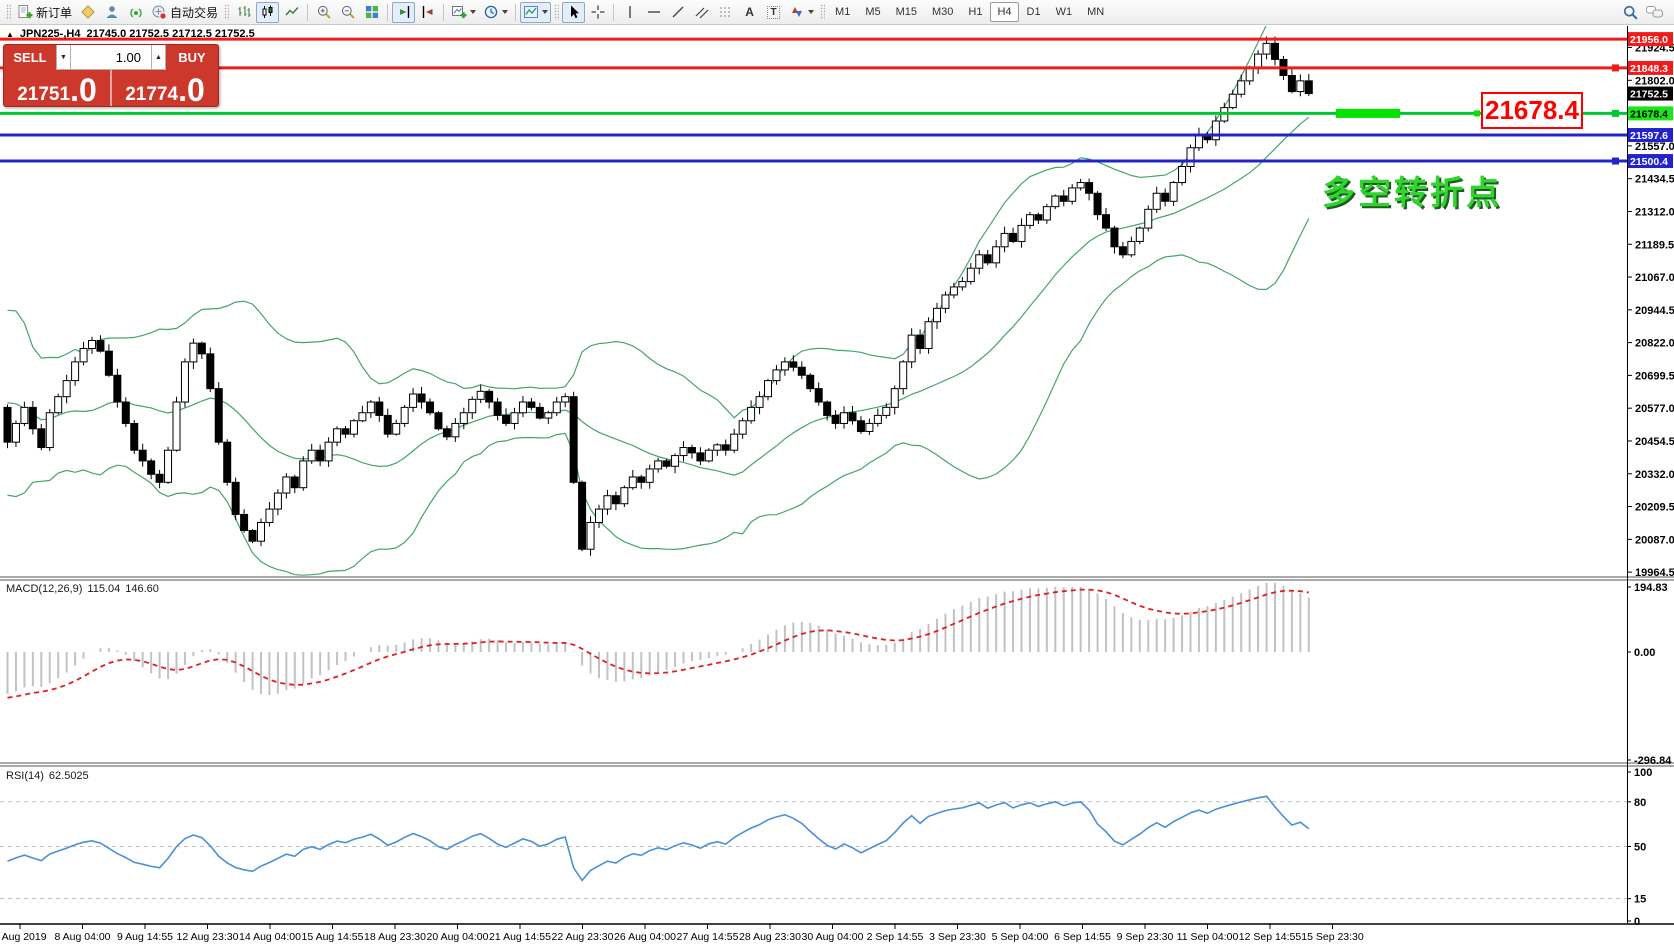 This screenshot has width=1674, height=947. I want to click on cursor-tool-button, so click(574, 12).